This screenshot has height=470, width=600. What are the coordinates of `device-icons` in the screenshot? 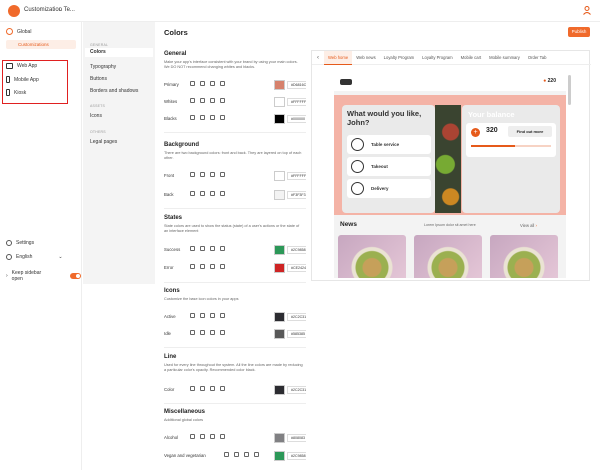 It's located at (207, 100).